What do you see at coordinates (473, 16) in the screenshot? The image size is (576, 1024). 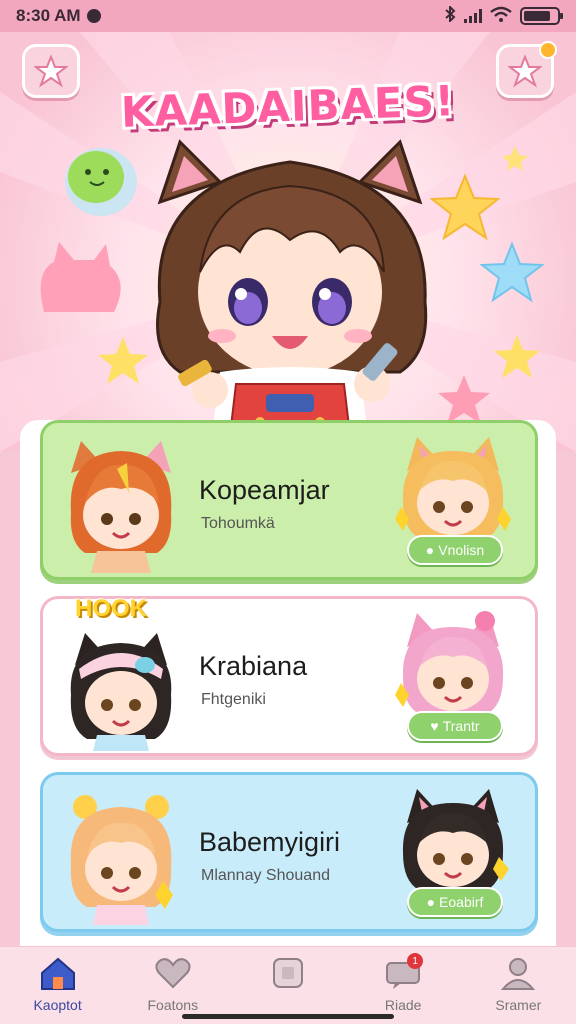 I see `signal-icon` at bounding box center [473, 16].